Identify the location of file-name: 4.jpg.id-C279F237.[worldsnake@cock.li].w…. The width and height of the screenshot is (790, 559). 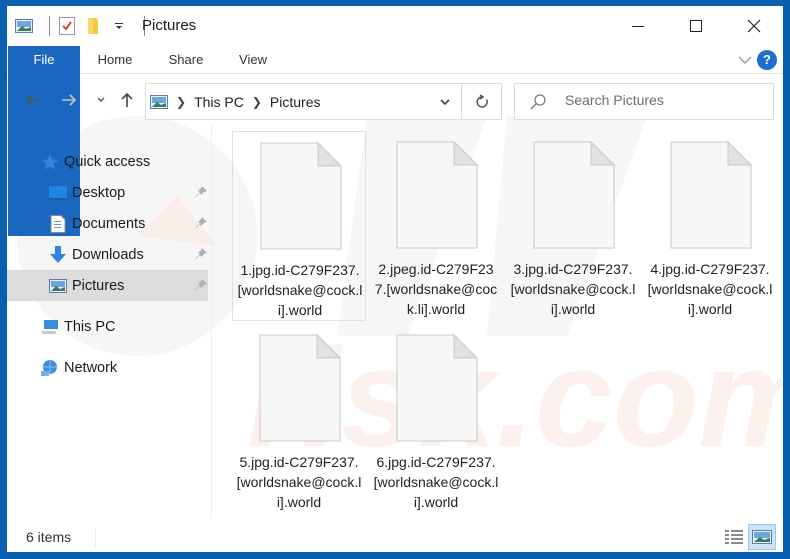
(710, 289).